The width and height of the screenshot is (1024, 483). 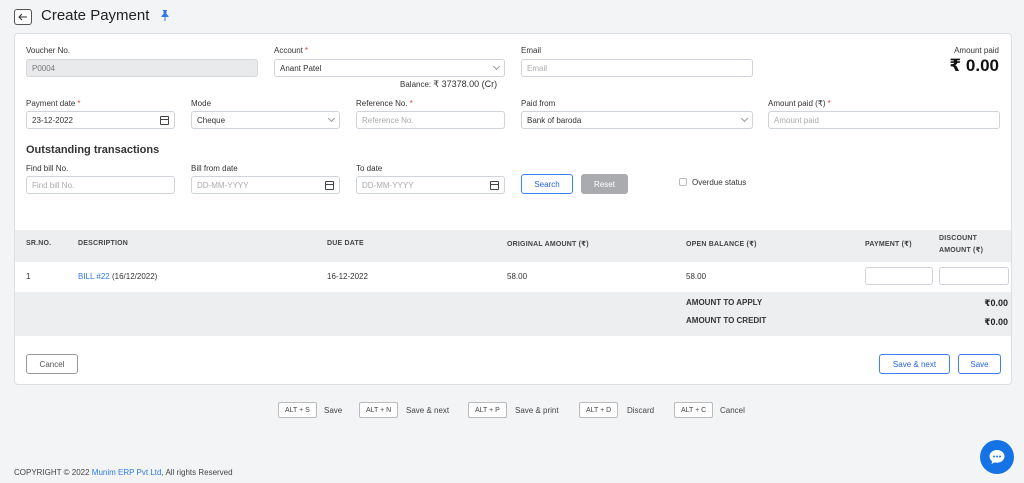 What do you see at coordinates (297, 410) in the screenshot?
I see `shortcut-key-save: ALT + S` at bounding box center [297, 410].